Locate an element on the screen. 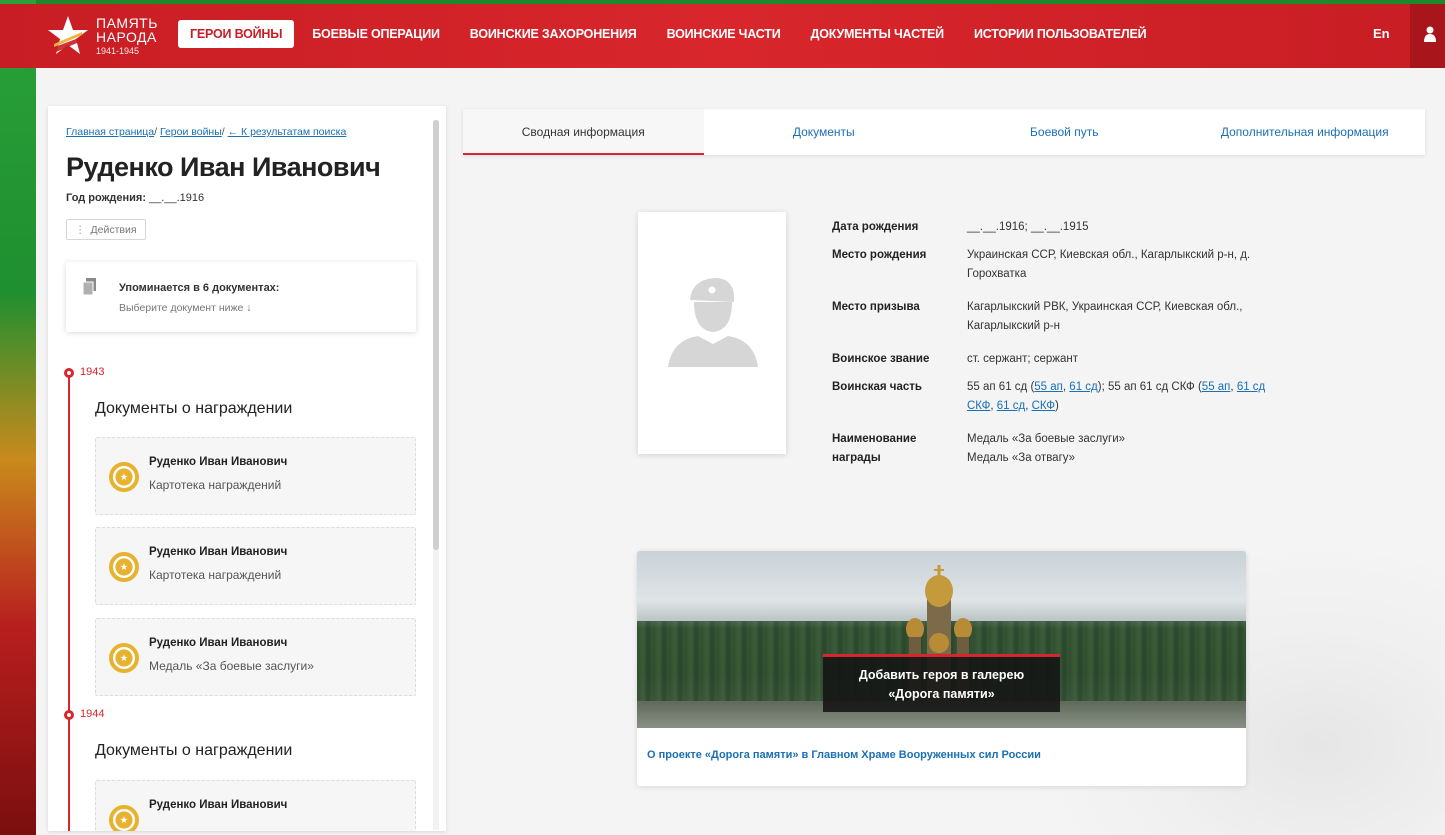 The height and width of the screenshot is (835, 1445). person-name: Руденко Иван Иванович is located at coordinates (223, 167).